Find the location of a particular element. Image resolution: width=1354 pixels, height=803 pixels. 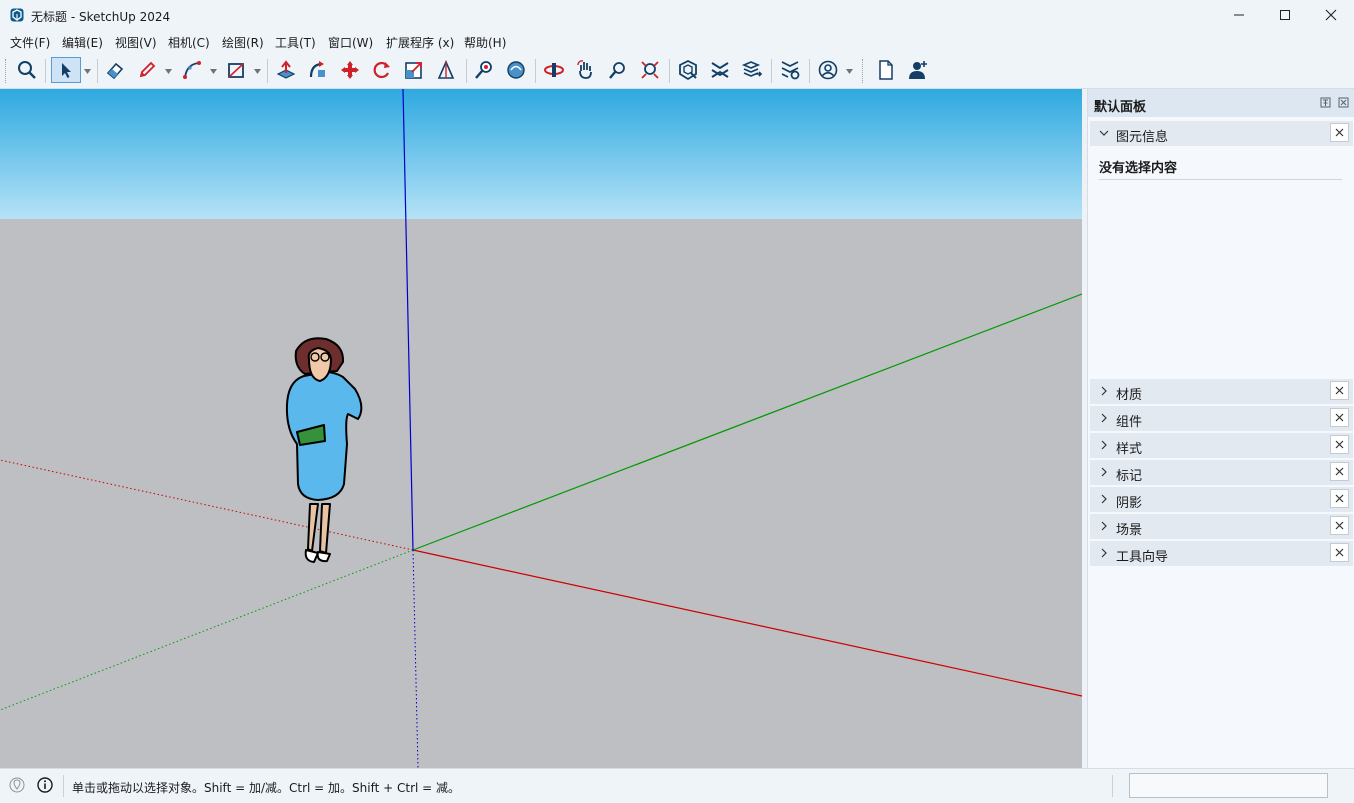

title-bar: 无标题 - SketchUp 2024 is located at coordinates (677, 15).